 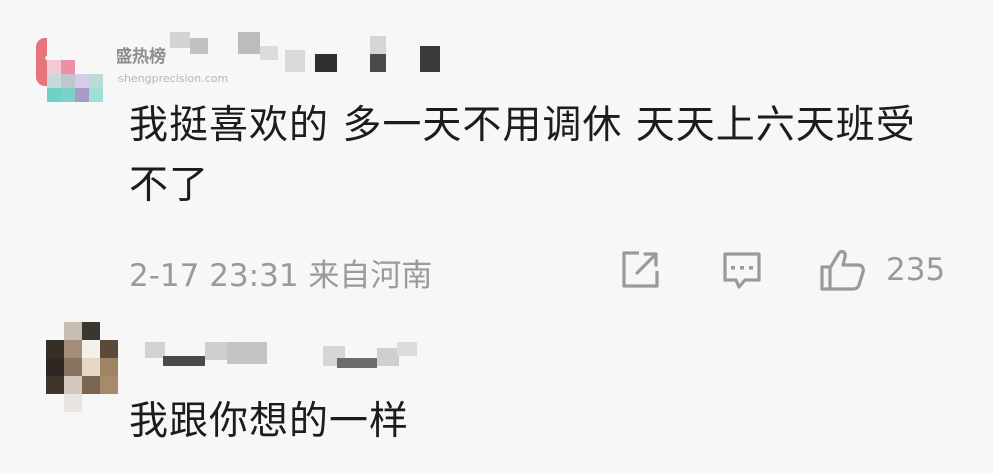 What do you see at coordinates (842, 270) in the screenshot?
I see `thumbs-up-icon` at bounding box center [842, 270].